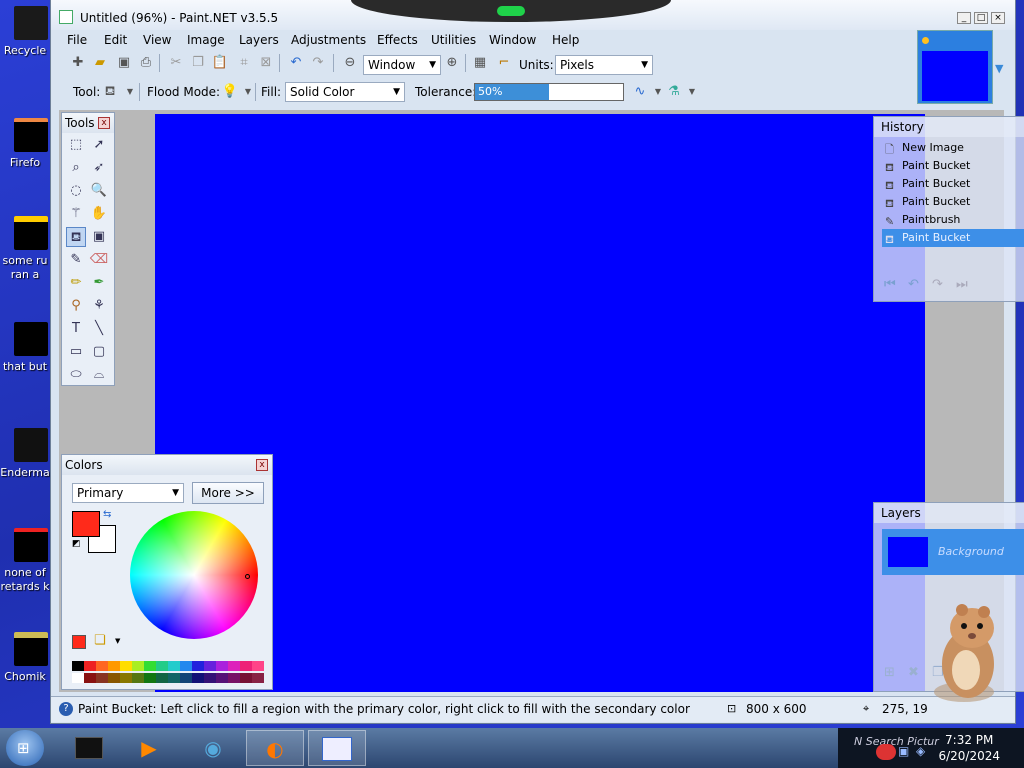 The height and width of the screenshot is (768, 1024). I want to click on taskbar-app-globe: ◉, so click(213, 748).